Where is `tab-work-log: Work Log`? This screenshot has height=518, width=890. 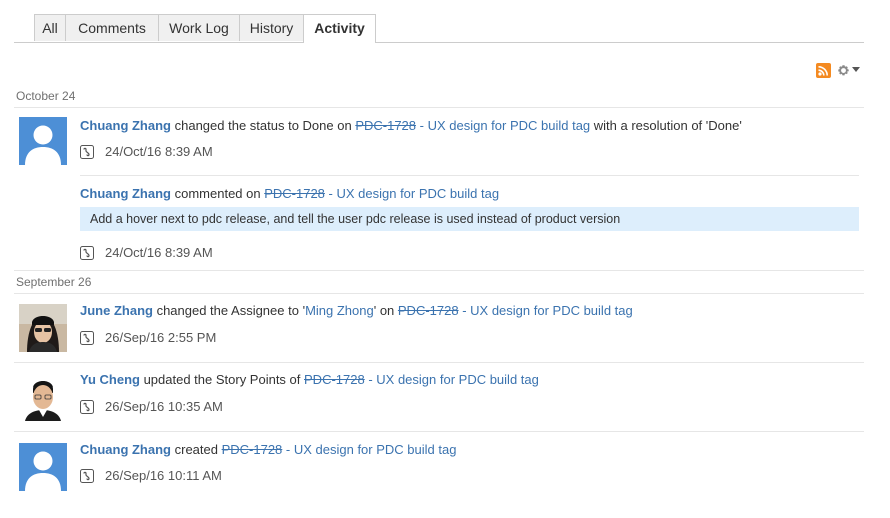
tab-work-log: Work Log is located at coordinates (199, 27).